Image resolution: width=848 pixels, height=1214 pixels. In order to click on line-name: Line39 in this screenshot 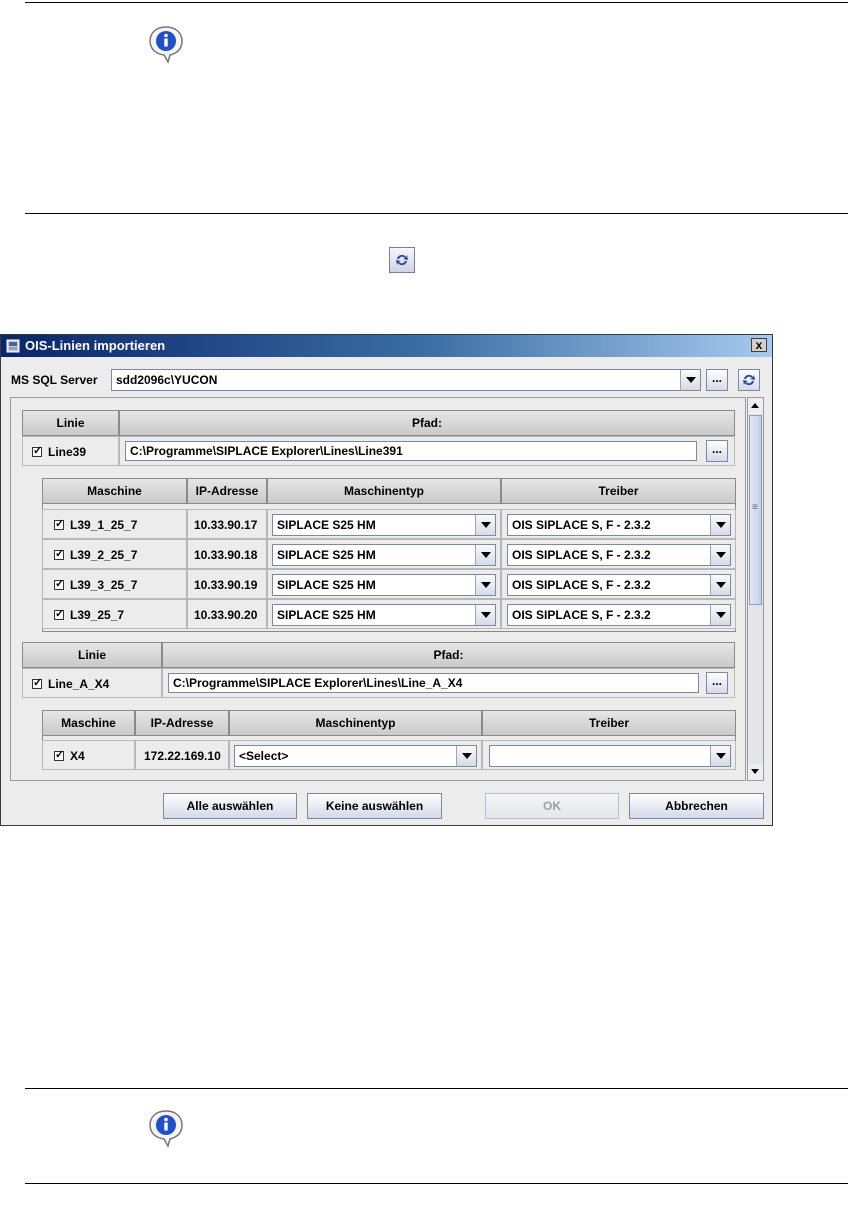, I will do `click(67, 452)`.